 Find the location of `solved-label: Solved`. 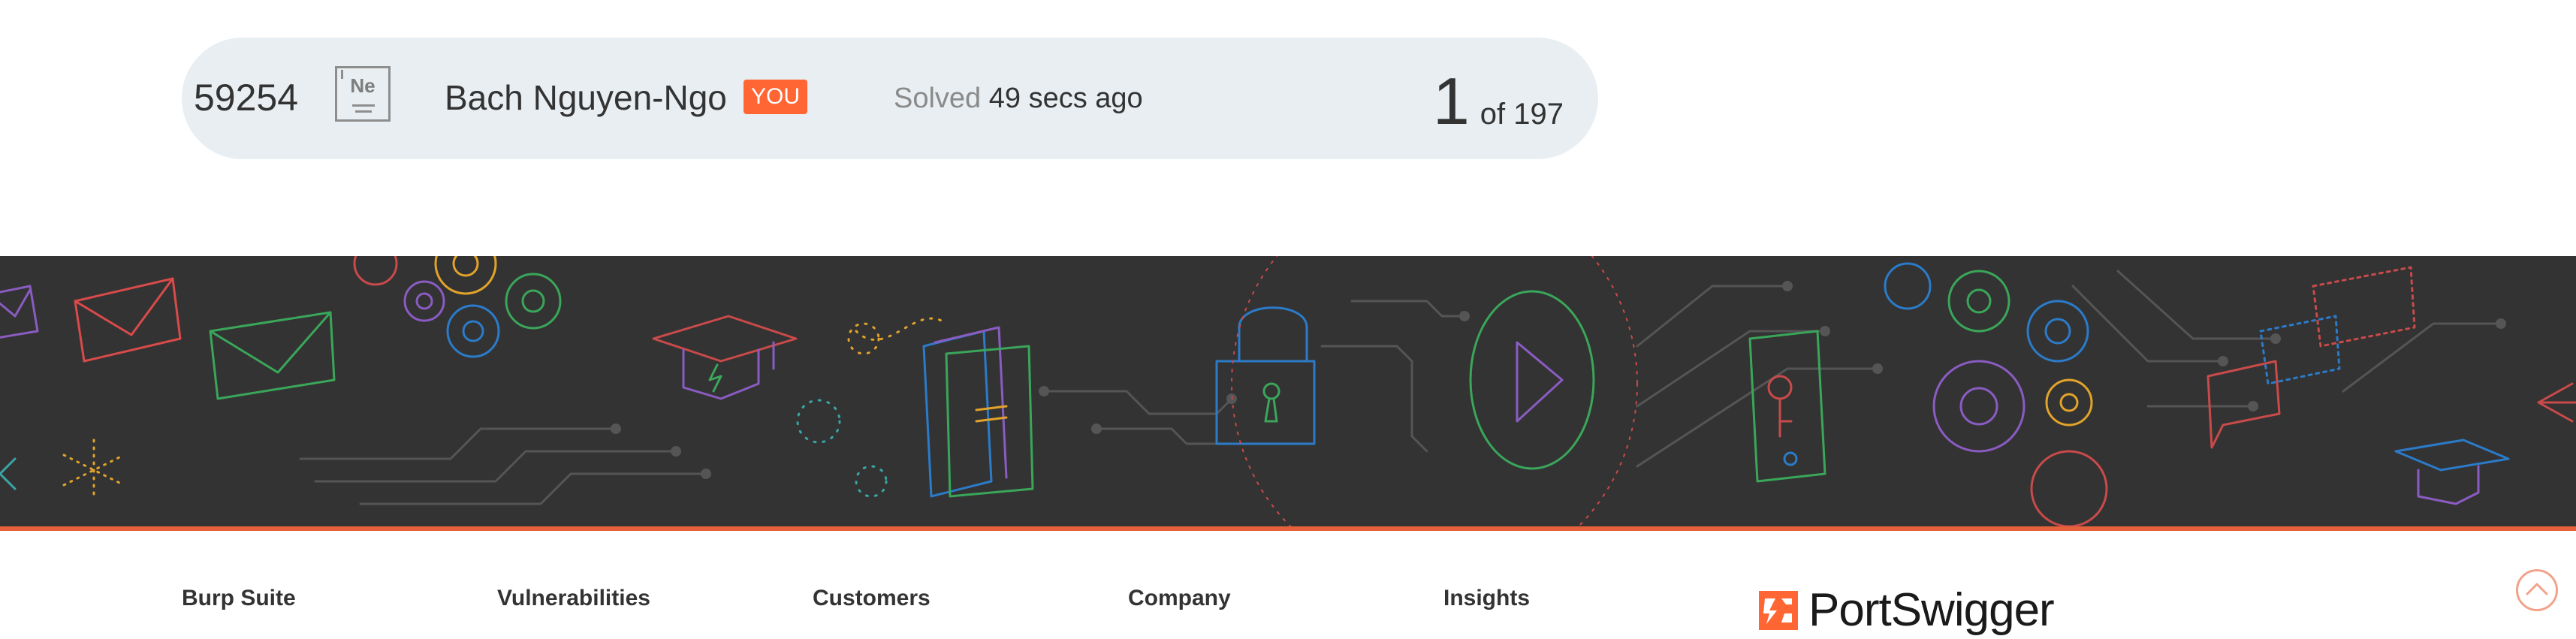

solved-label: Solved is located at coordinates (938, 98).